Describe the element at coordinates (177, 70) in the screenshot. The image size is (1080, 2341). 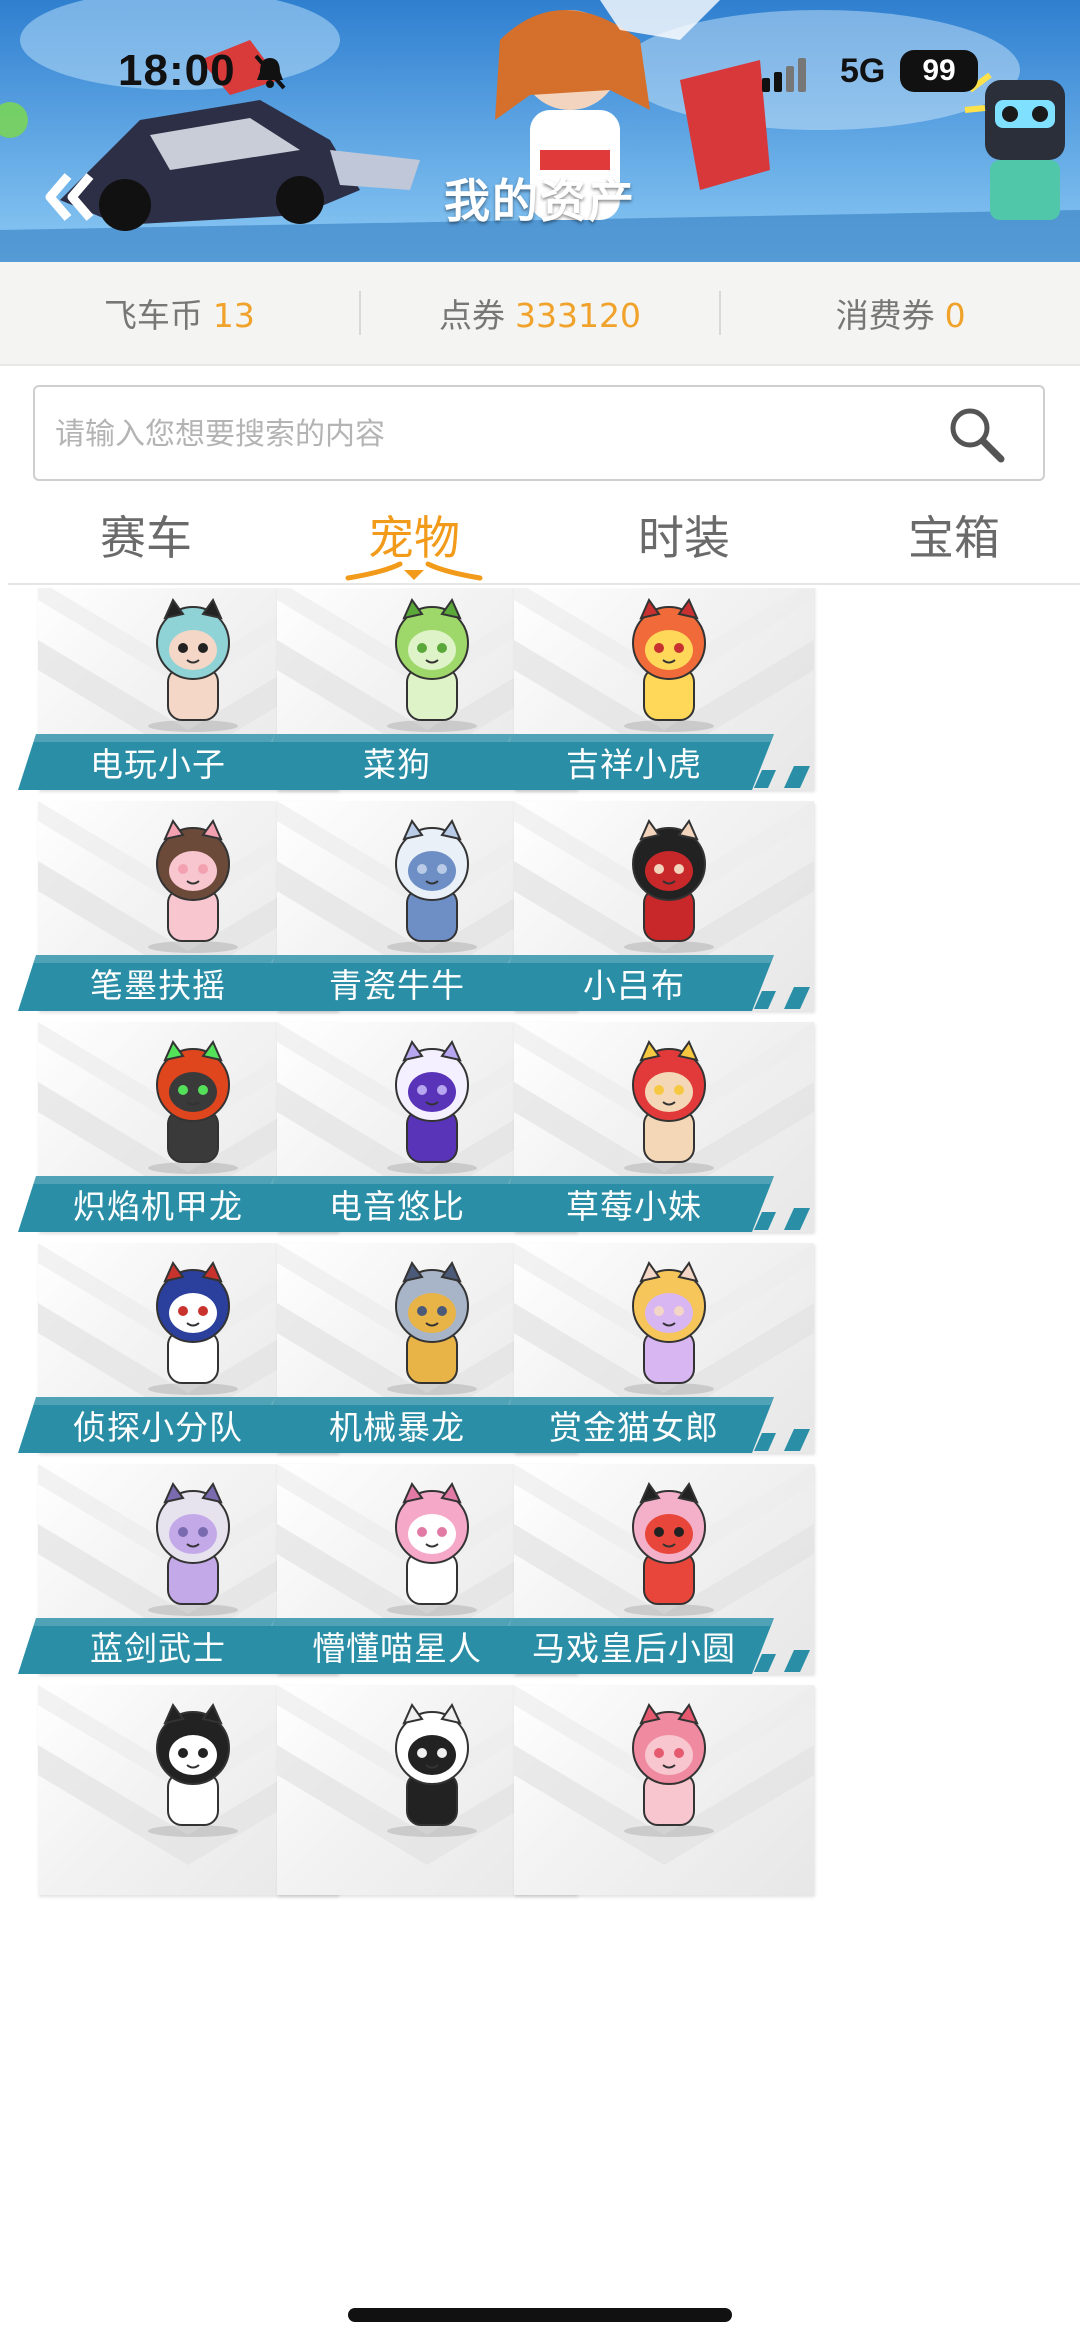
I see `status-time: 18:00` at that location.